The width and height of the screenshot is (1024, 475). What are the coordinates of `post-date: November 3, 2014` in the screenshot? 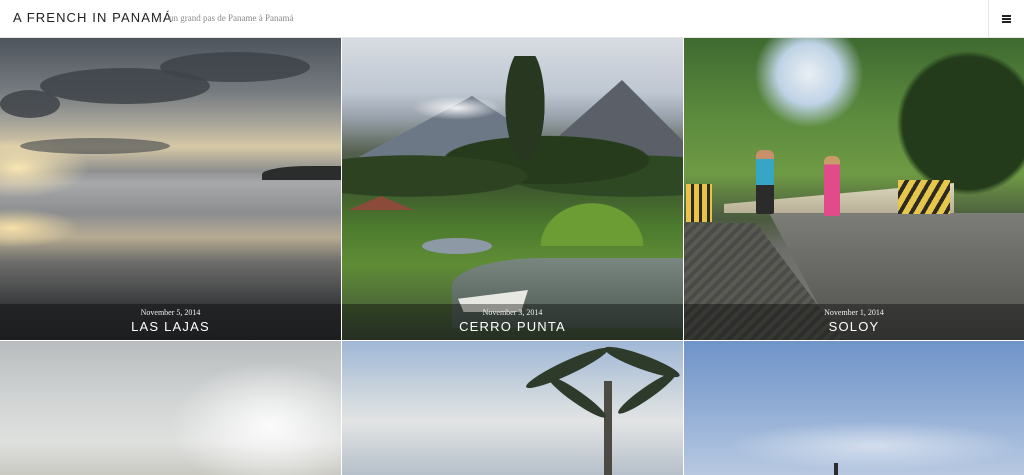 It's located at (512, 312).